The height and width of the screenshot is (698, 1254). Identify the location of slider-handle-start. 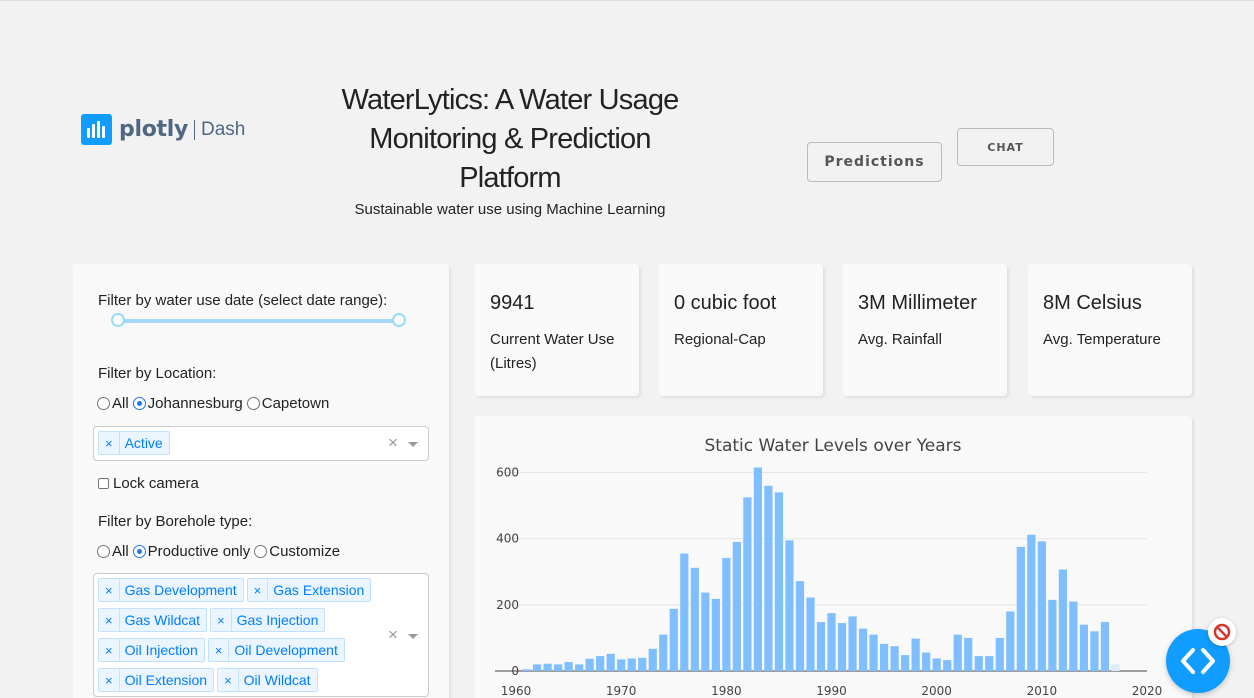
(118, 320).